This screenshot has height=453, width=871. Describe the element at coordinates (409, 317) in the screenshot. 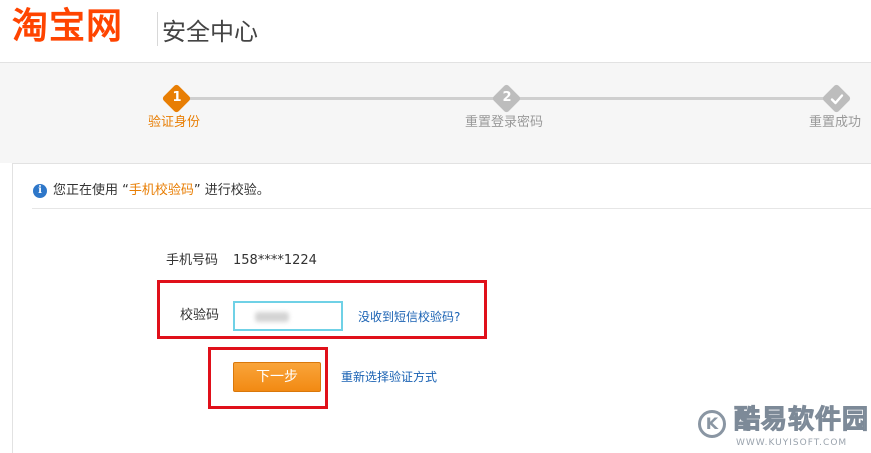

I see `no-sms-code-link: 没收到短信校验码?` at that location.